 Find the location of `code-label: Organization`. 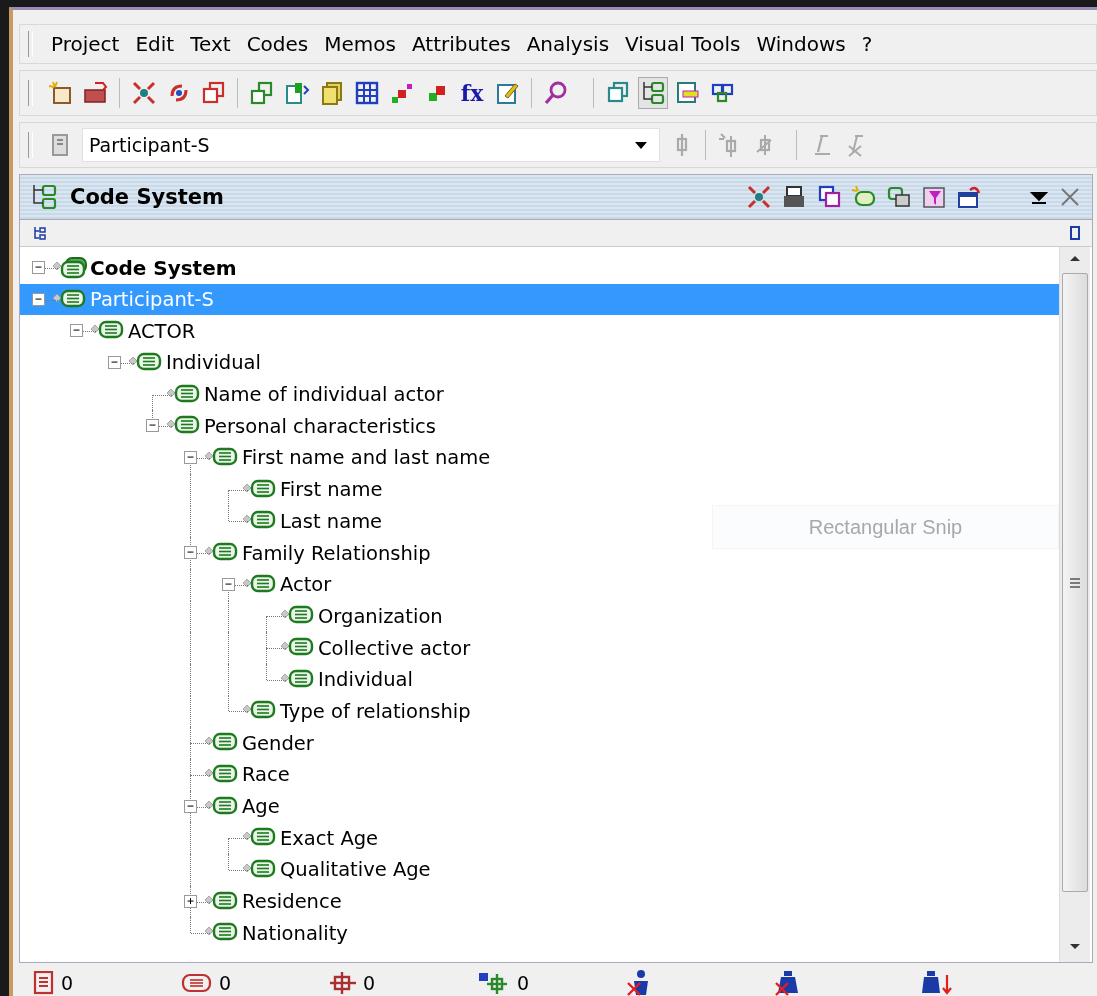

code-label: Organization is located at coordinates (380, 616).